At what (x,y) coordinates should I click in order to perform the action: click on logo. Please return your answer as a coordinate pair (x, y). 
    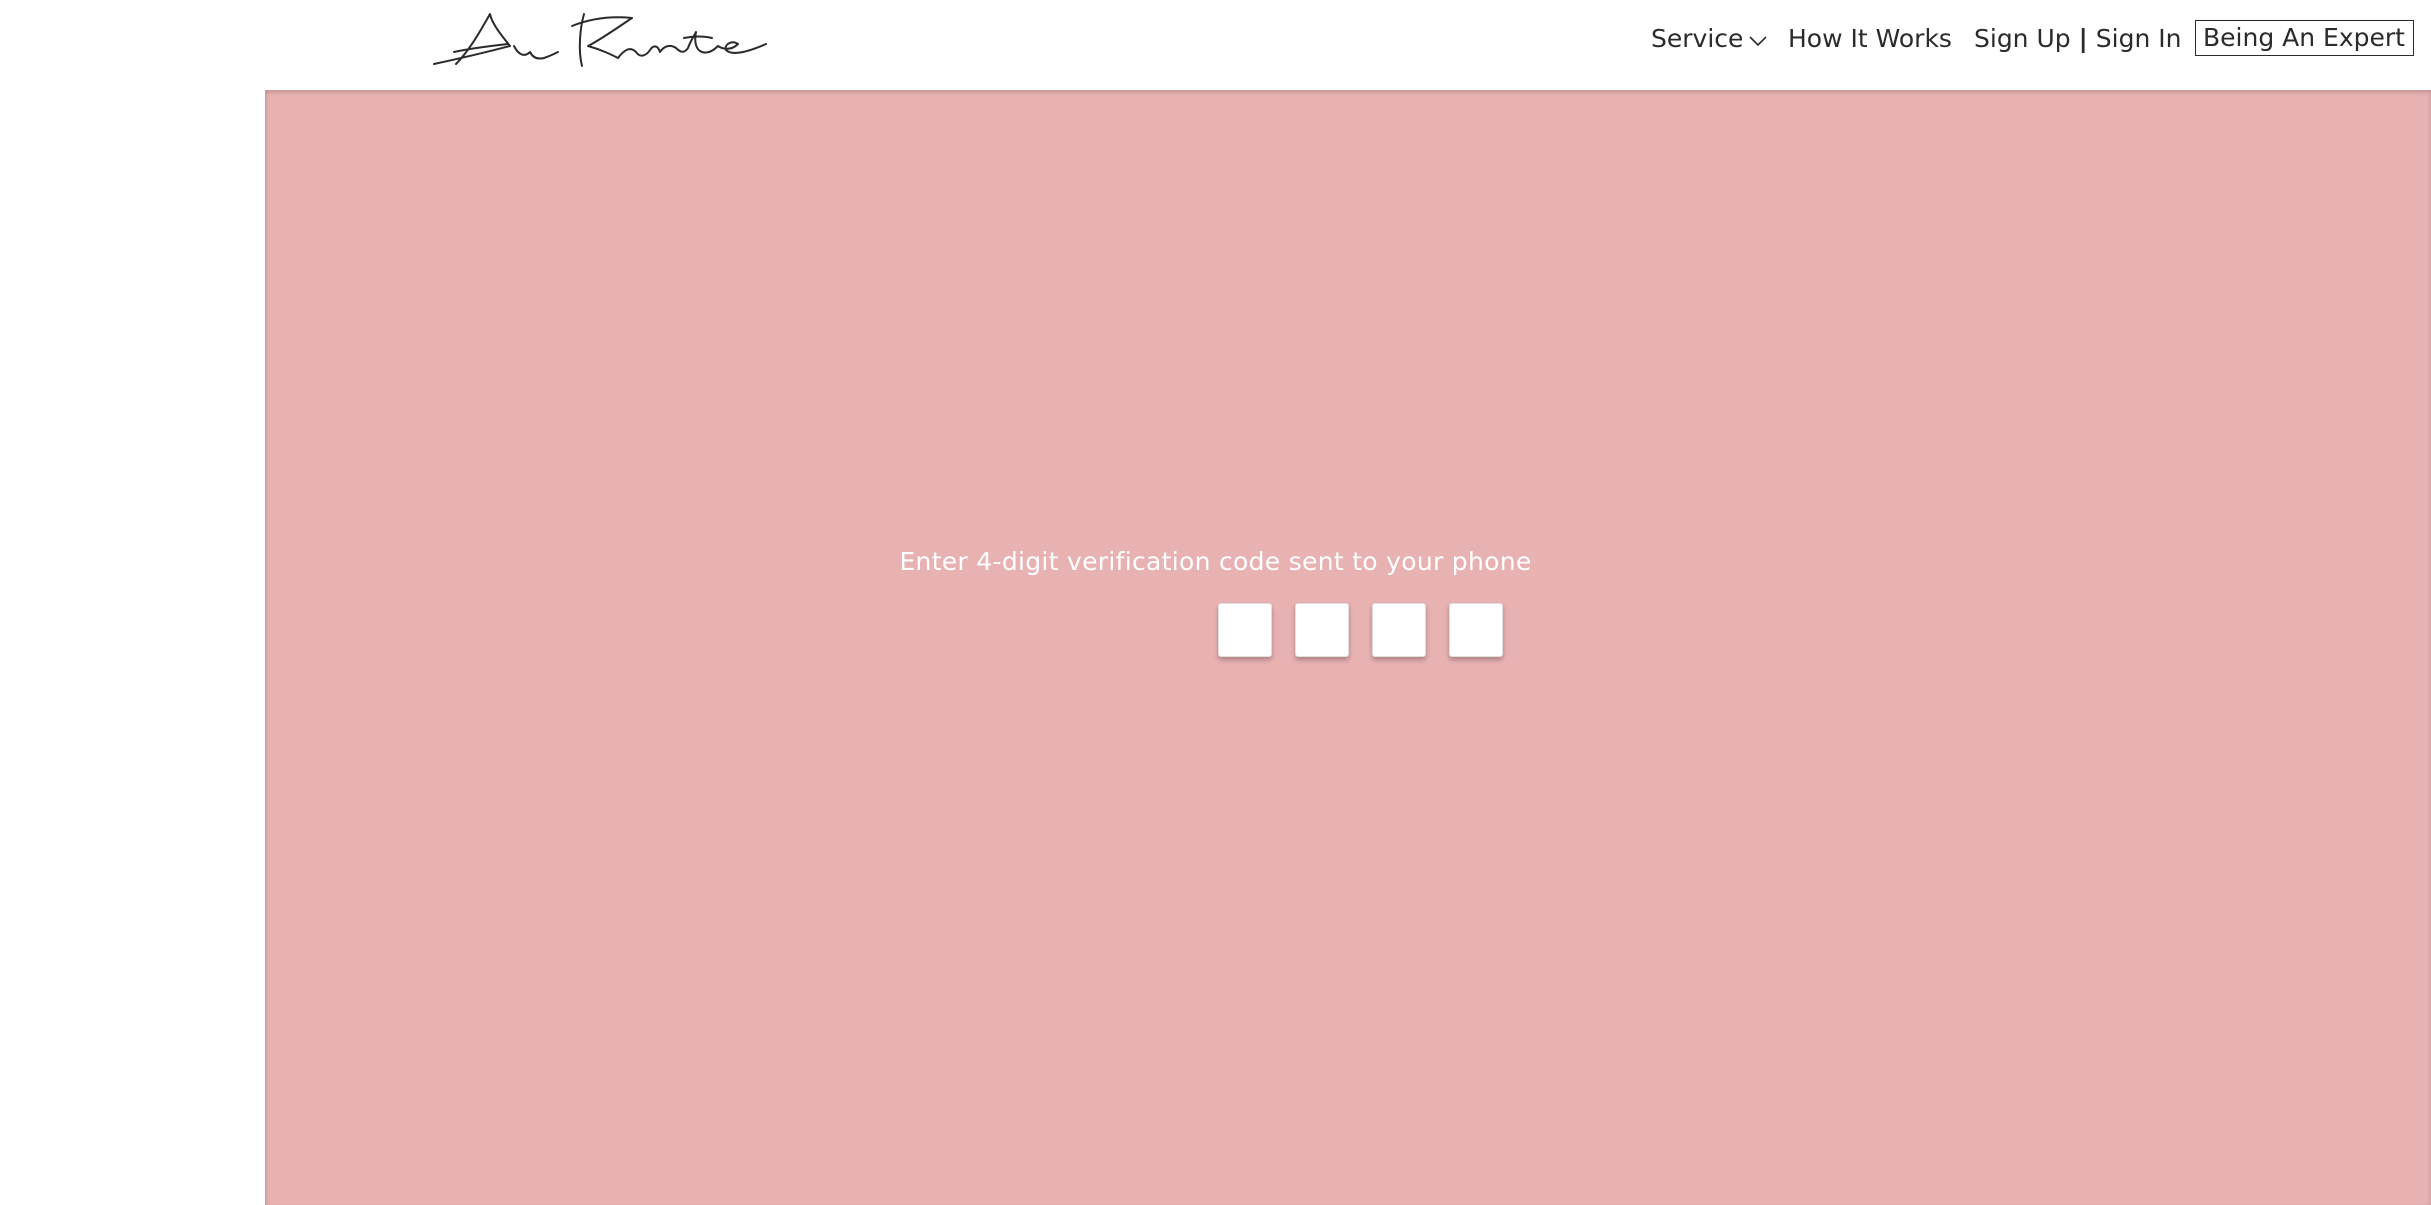
    Looking at the image, I should click on (600, 39).